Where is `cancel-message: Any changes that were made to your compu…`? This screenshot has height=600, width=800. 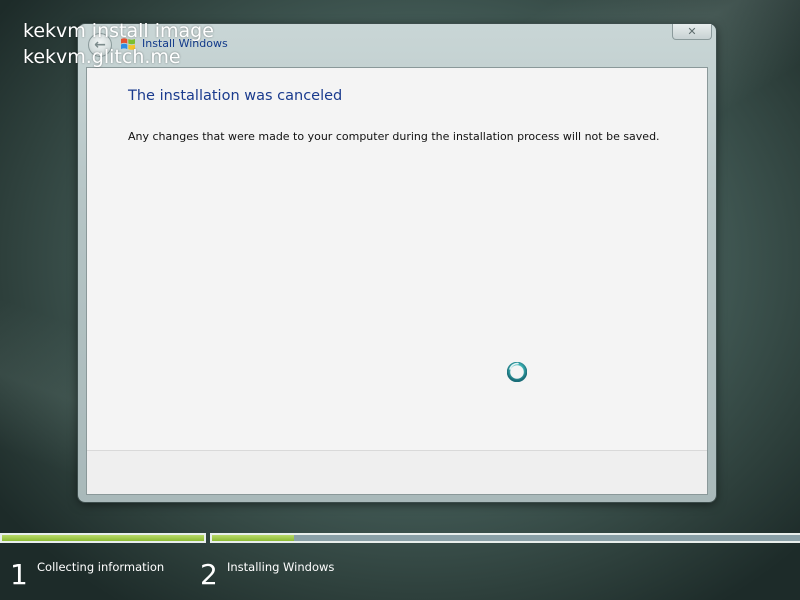
cancel-message: Any changes that were made to your compu… is located at coordinates (394, 136).